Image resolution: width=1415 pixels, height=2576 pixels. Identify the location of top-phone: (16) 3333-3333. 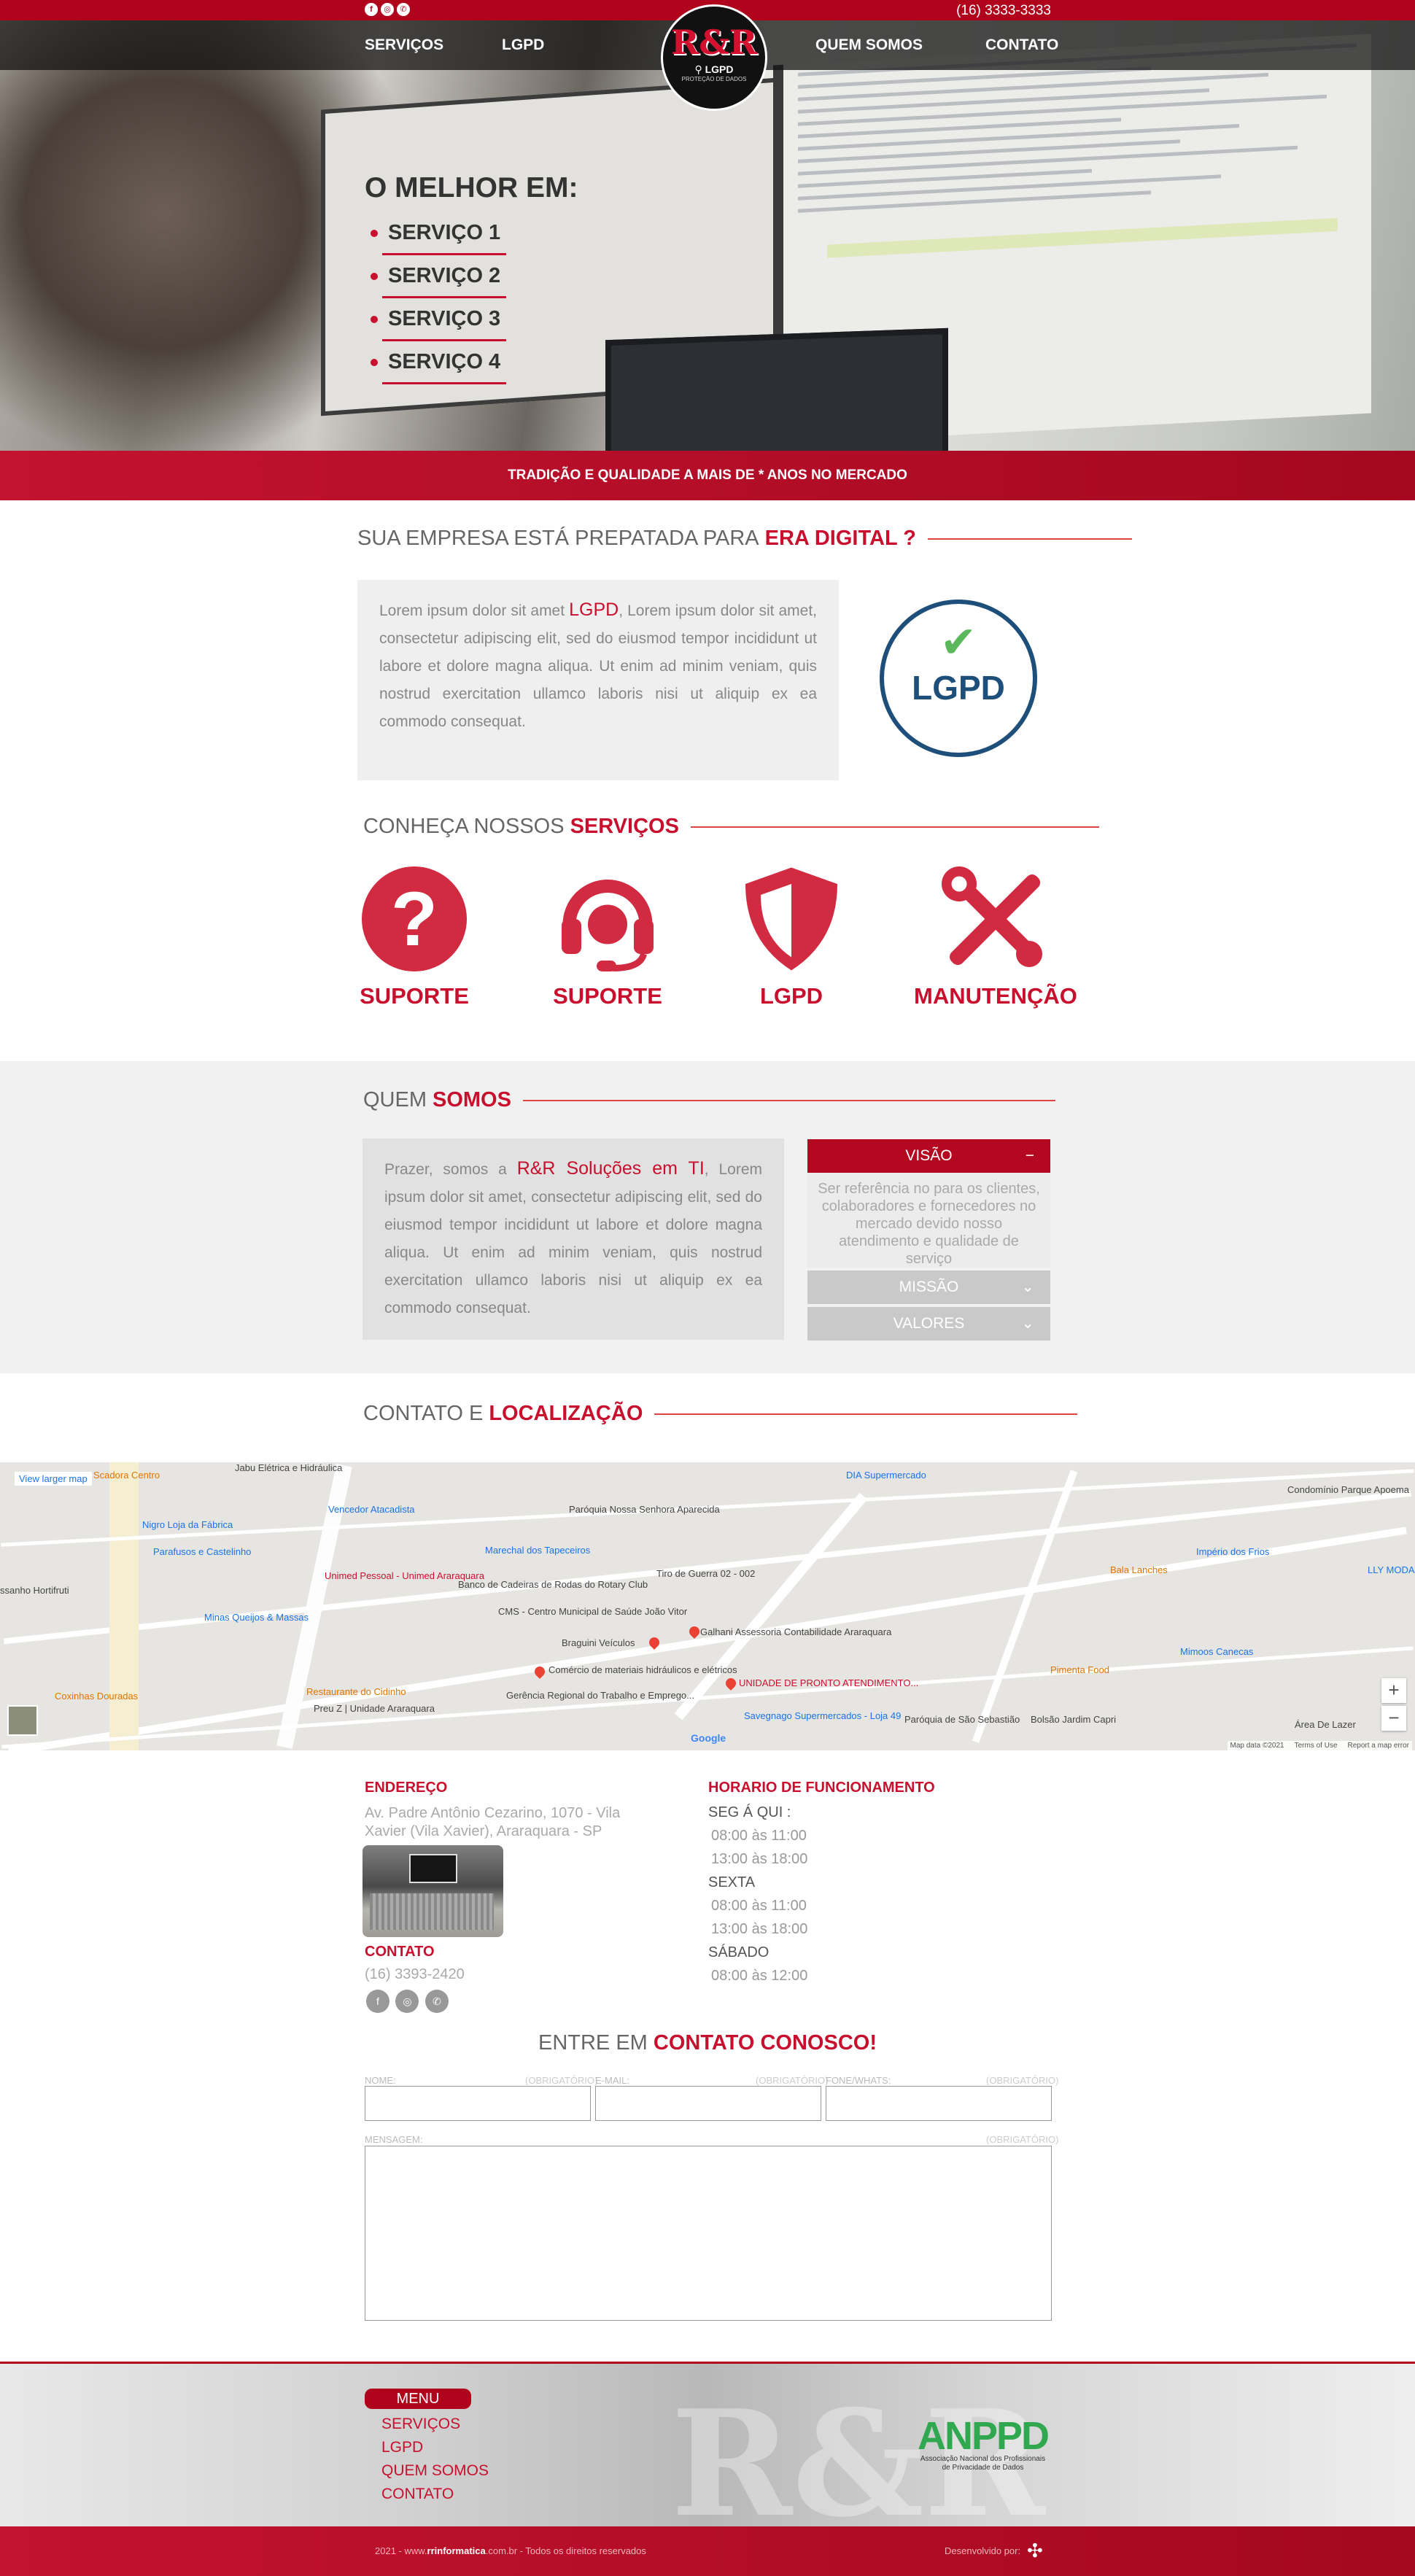
(1003, 11).